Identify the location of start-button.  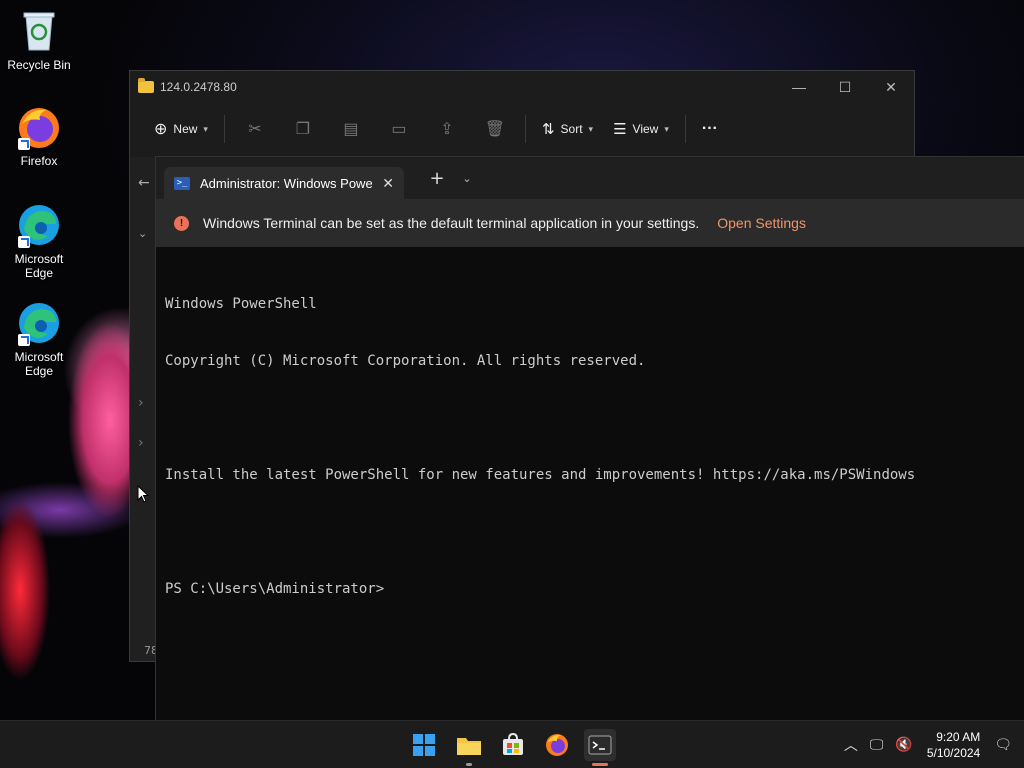
(424, 745).